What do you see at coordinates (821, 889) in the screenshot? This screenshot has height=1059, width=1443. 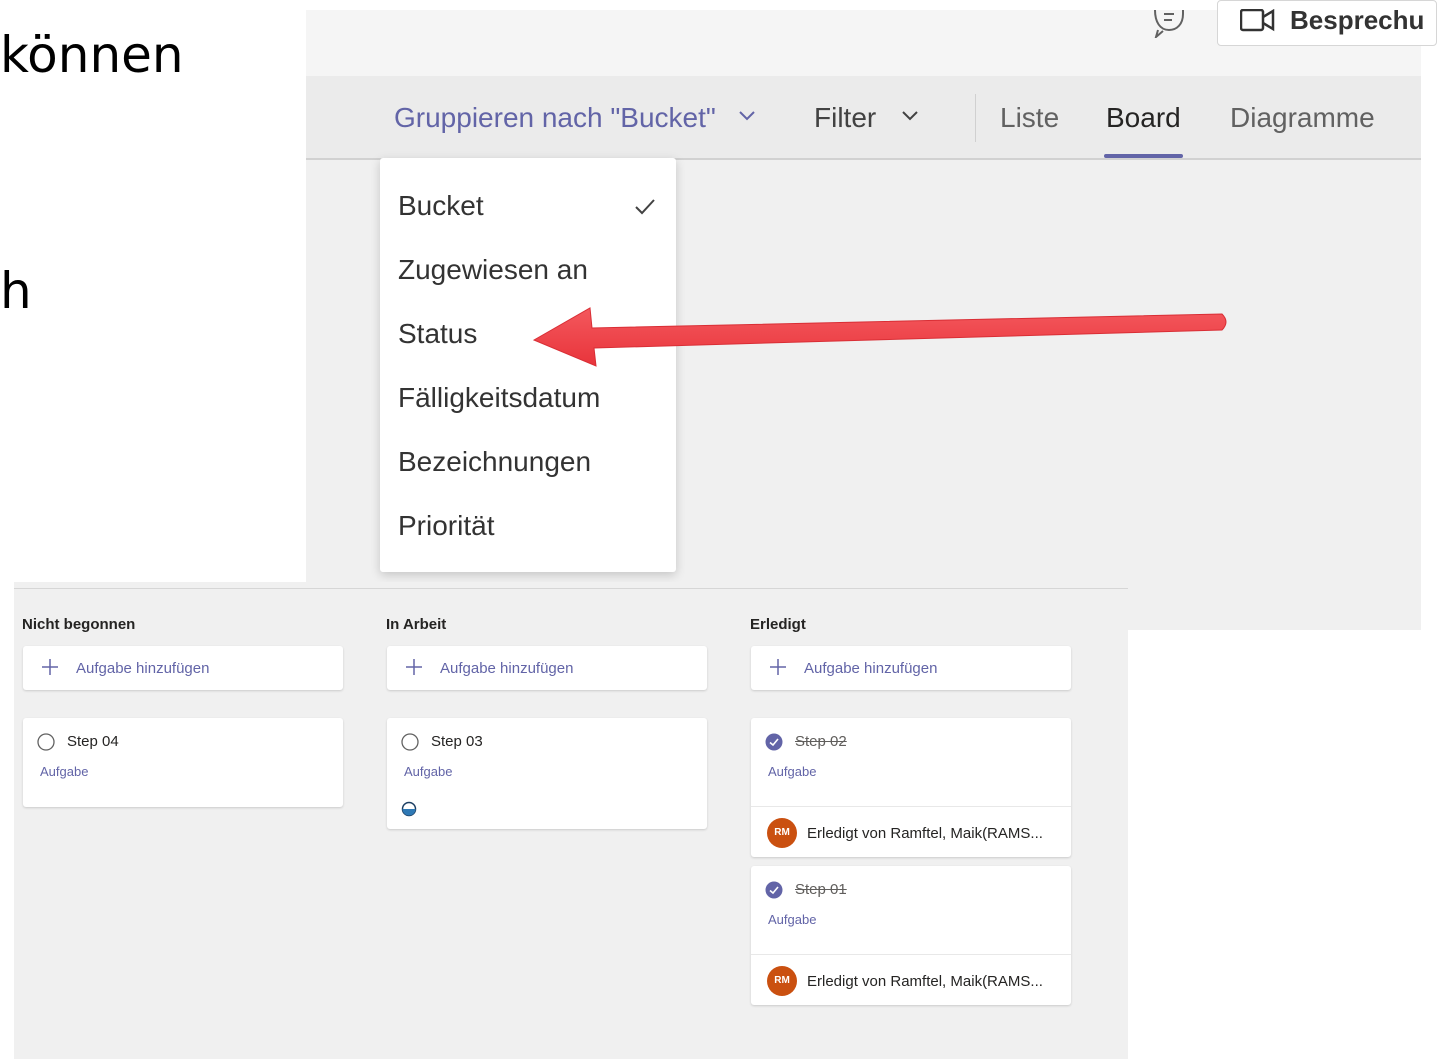 I see `task-title: Step 01` at bounding box center [821, 889].